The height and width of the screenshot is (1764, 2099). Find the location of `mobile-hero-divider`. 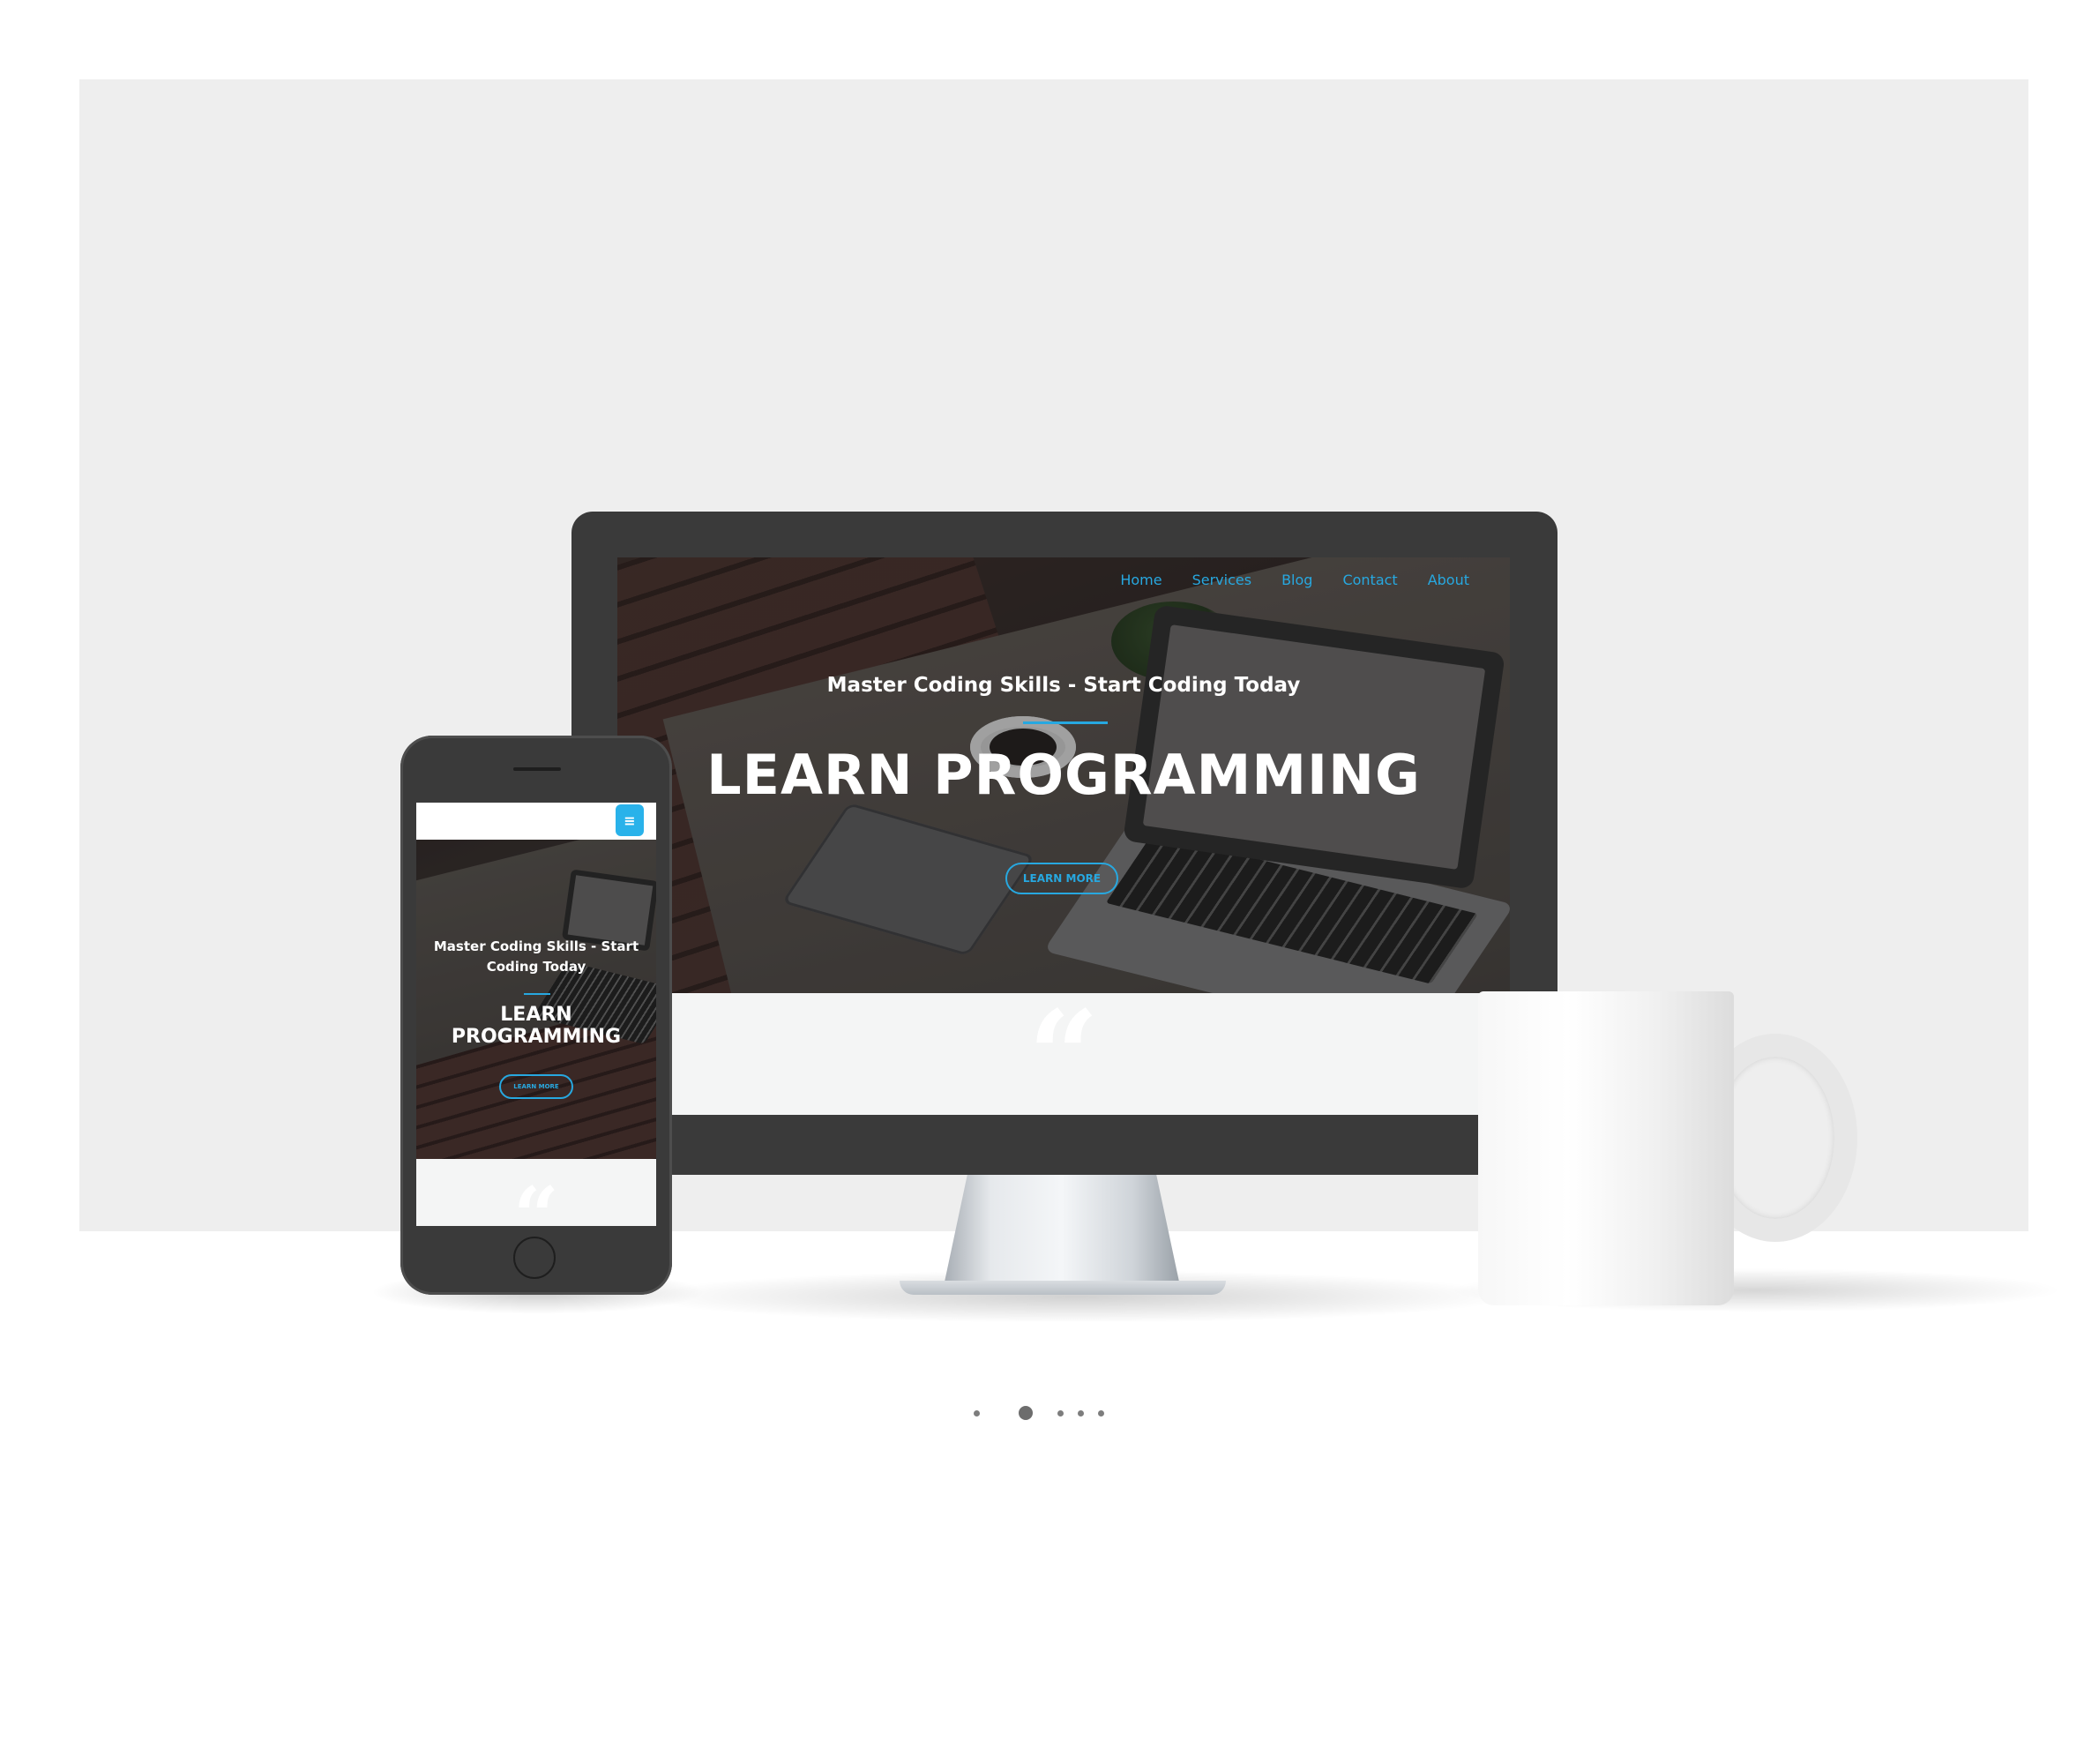

mobile-hero-divider is located at coordinates (537, 994).